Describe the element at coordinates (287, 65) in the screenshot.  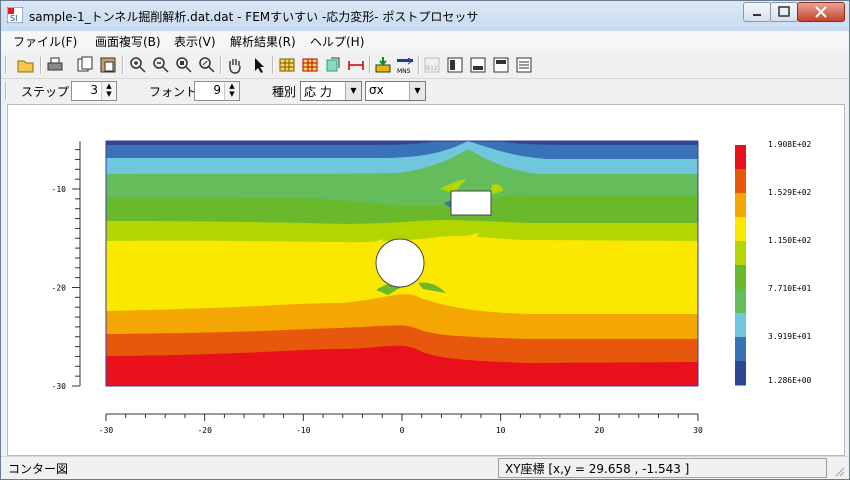
I see `mesh-button` at that location.